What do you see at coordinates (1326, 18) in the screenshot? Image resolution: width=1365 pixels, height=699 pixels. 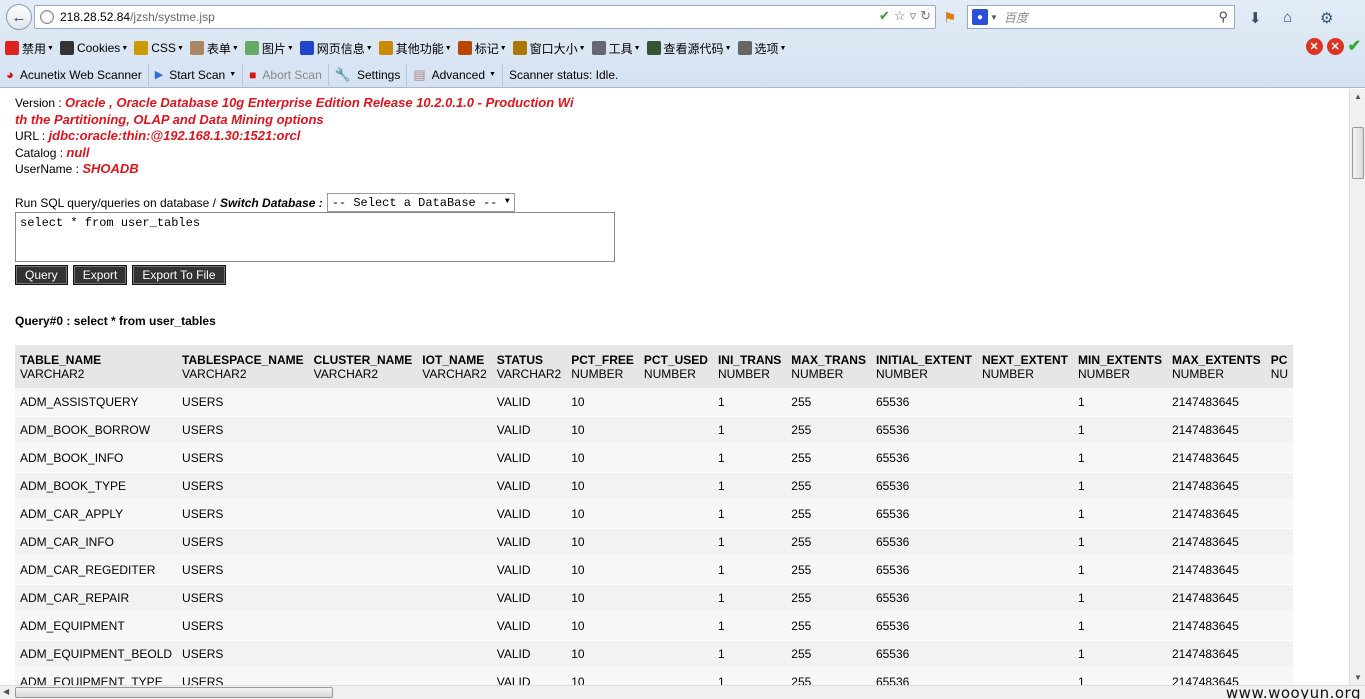 I see `extension-icon: ⚙` at bounding box center [1326, 18].